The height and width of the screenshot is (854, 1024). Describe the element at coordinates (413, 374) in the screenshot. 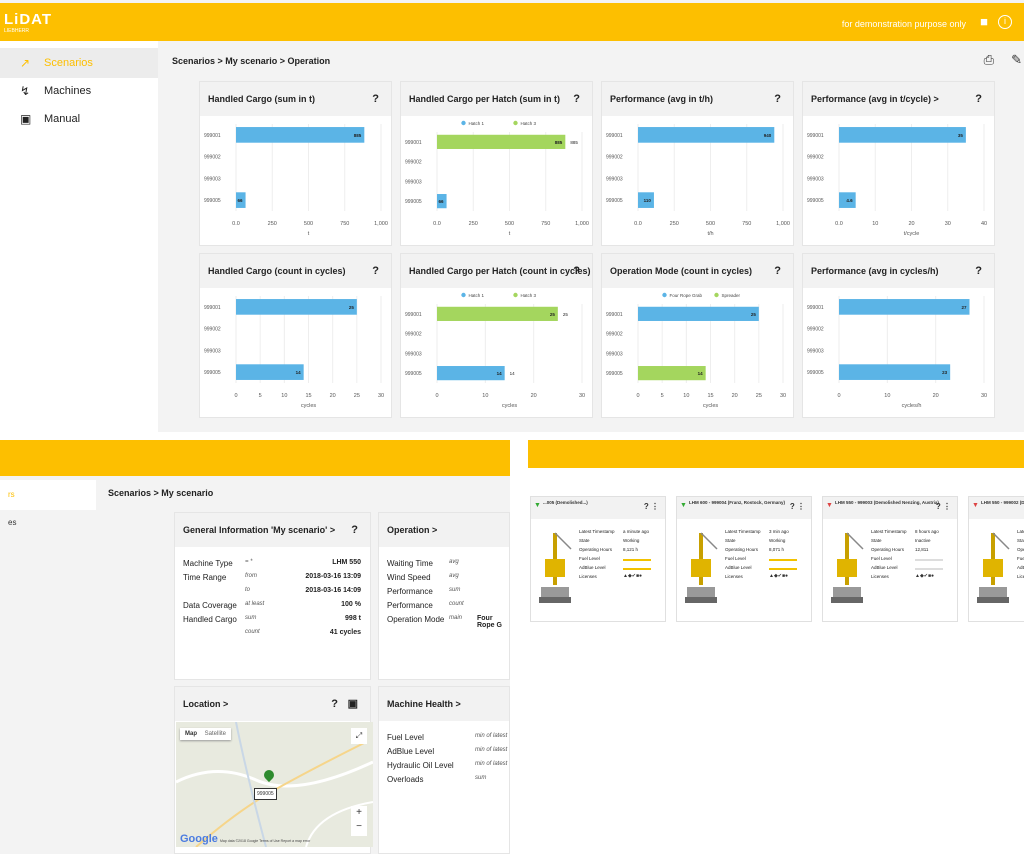

I see `category-label: 999005` at that location.